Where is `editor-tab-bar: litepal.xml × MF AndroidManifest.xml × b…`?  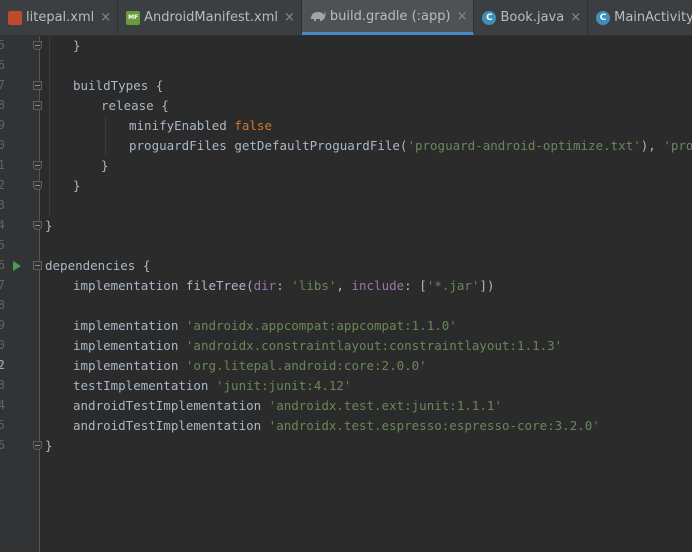 editor-tab-bar: litepal.xml × MF AndroidManifest.xml × b… is located at coordinates (346, 18).